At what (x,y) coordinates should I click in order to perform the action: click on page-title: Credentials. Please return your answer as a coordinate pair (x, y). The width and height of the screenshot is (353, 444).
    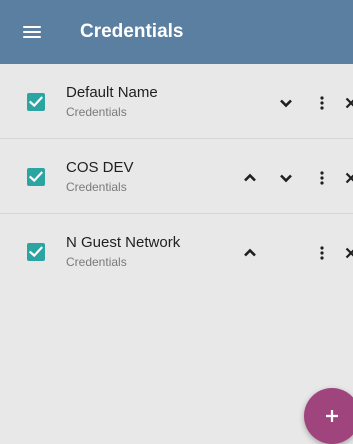
    Looking at the image, I should click on (132, 31).